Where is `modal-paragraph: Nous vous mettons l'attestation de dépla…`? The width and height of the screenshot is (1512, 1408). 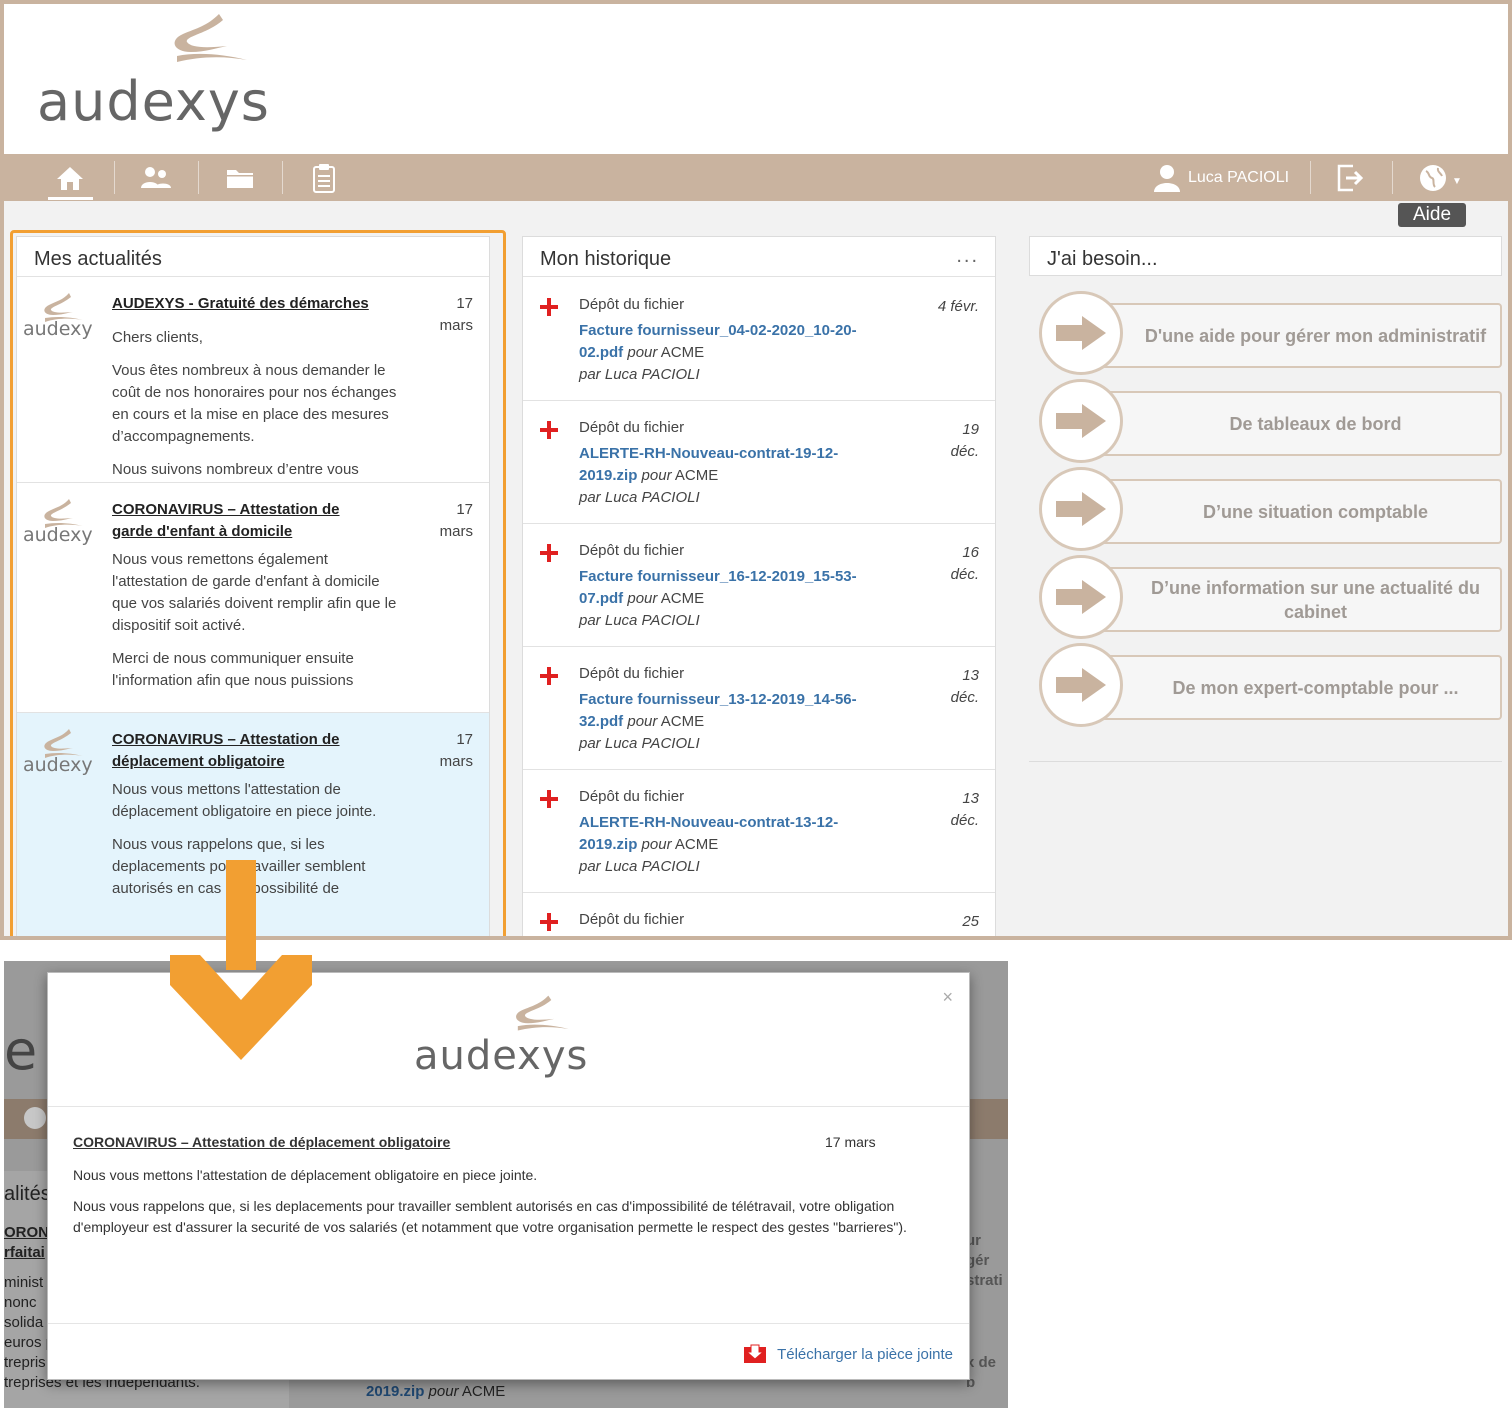 modal-paragraph: Nous vous mettons l'attestation de dépla… is located at coordinates (305, 1175).